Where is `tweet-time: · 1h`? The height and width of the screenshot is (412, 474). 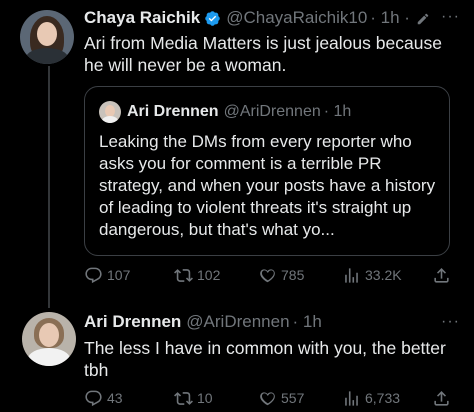
tweet-time: · 1h is located at coordinates (307, 322).